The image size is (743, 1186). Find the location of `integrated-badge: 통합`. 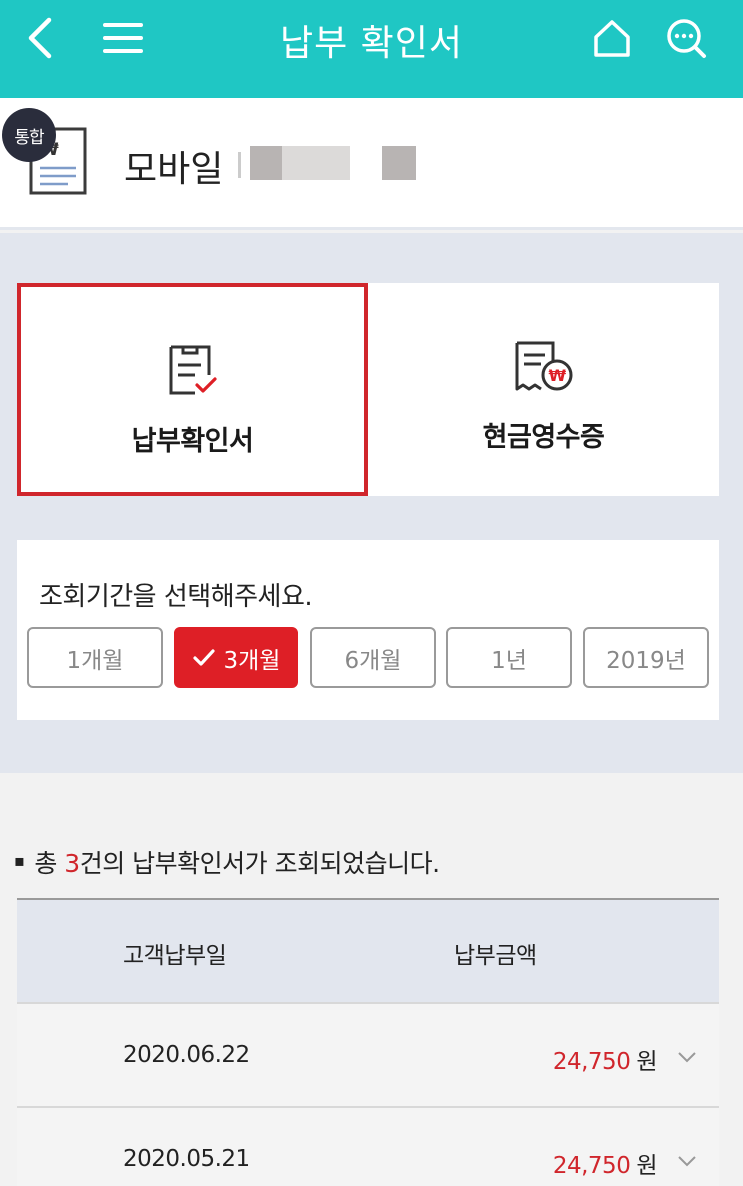

integrated-badge: 통합 is located at coordinates (29, 135).